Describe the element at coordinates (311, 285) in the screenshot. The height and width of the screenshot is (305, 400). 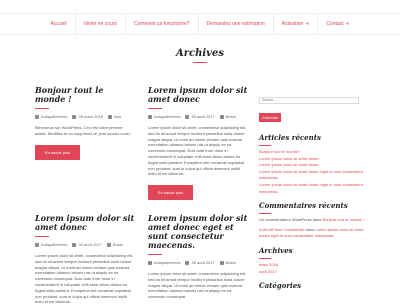
I see `categories-widget: Catégories` at that location.